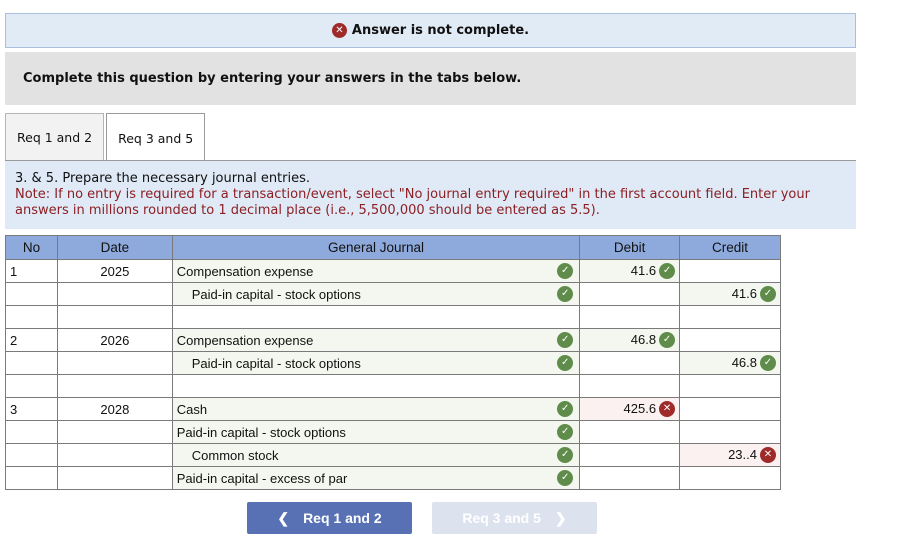  I want to click on table-row: 1 2025 Compensation expense ✓ 41.6 ✓, so click(393, 271).